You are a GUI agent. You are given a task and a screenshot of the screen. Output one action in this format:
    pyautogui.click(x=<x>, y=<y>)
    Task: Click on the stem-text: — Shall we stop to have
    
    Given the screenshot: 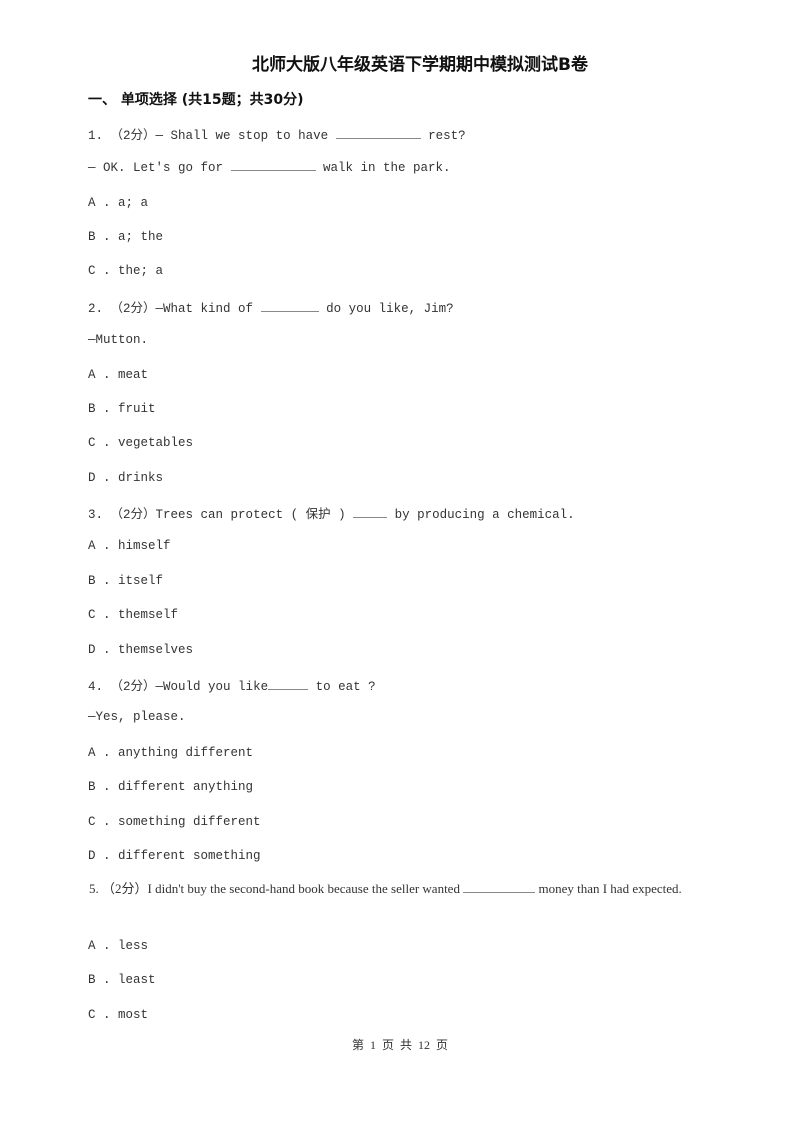 What is the action you would take?
    pyautogui.click(x=245, y=136)
    